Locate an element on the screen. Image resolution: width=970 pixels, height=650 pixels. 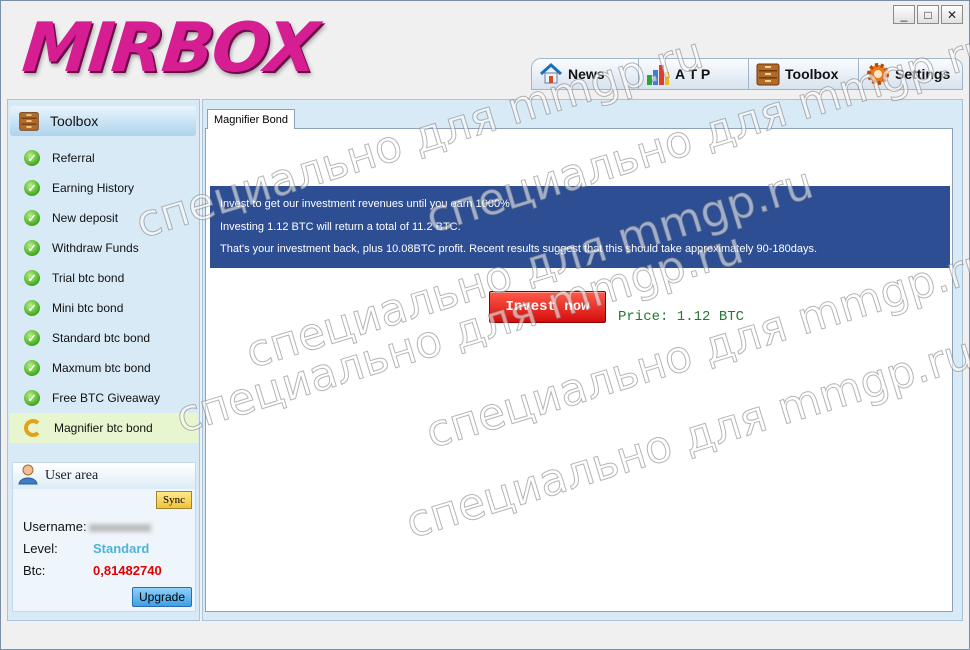
sidebar-item-label: Free BTC Giveaway is located at coordinates (106, 398).